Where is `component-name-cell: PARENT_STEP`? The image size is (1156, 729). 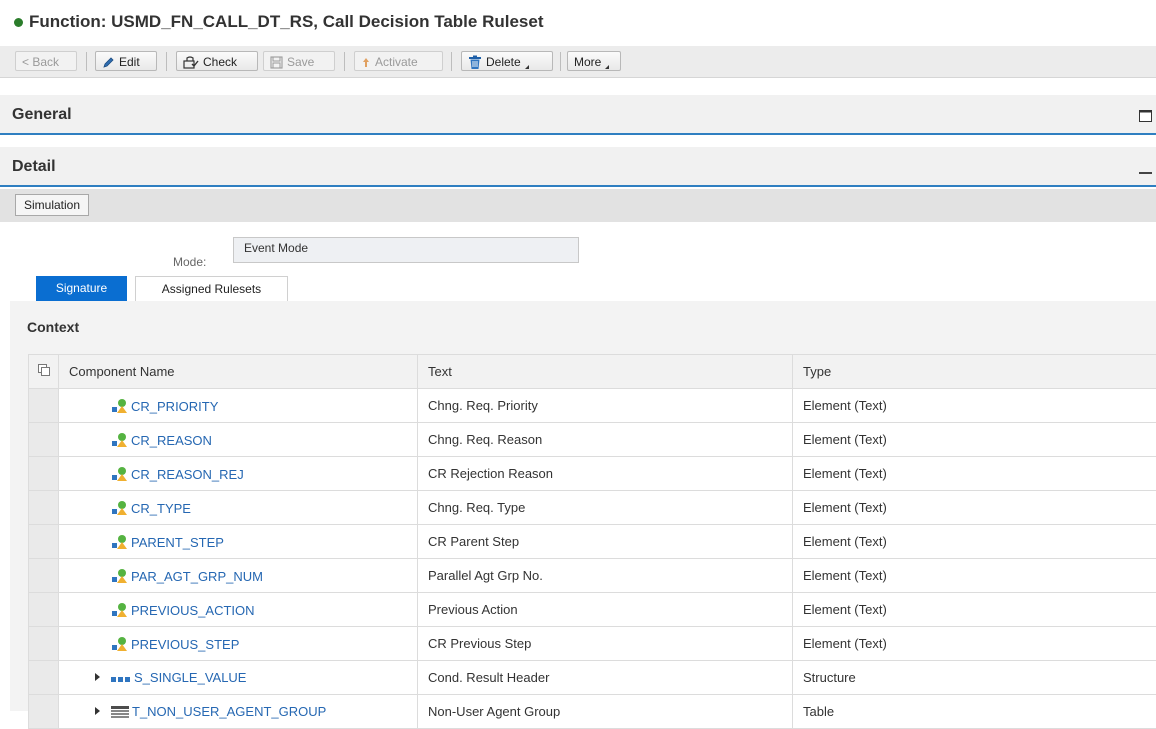
component-name-cell: PARENT_STEP is located at coordinates (238, 542).